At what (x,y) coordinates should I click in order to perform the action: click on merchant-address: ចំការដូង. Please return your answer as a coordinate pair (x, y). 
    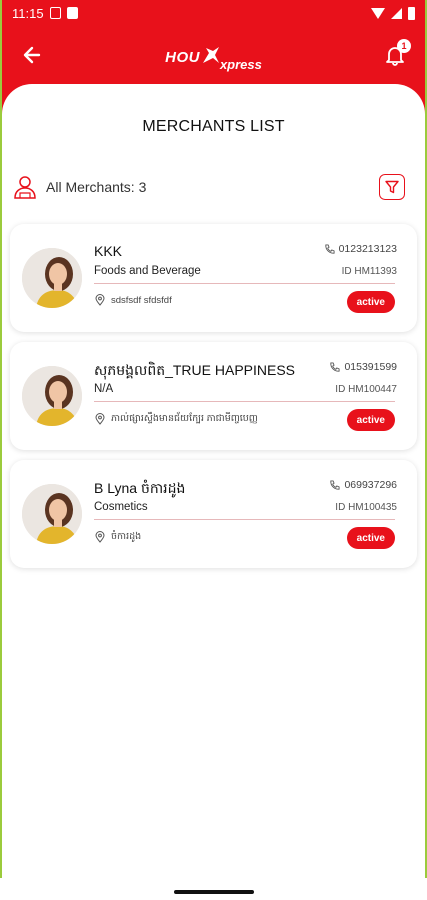
    Looking at the image, I should click on (117, 537).